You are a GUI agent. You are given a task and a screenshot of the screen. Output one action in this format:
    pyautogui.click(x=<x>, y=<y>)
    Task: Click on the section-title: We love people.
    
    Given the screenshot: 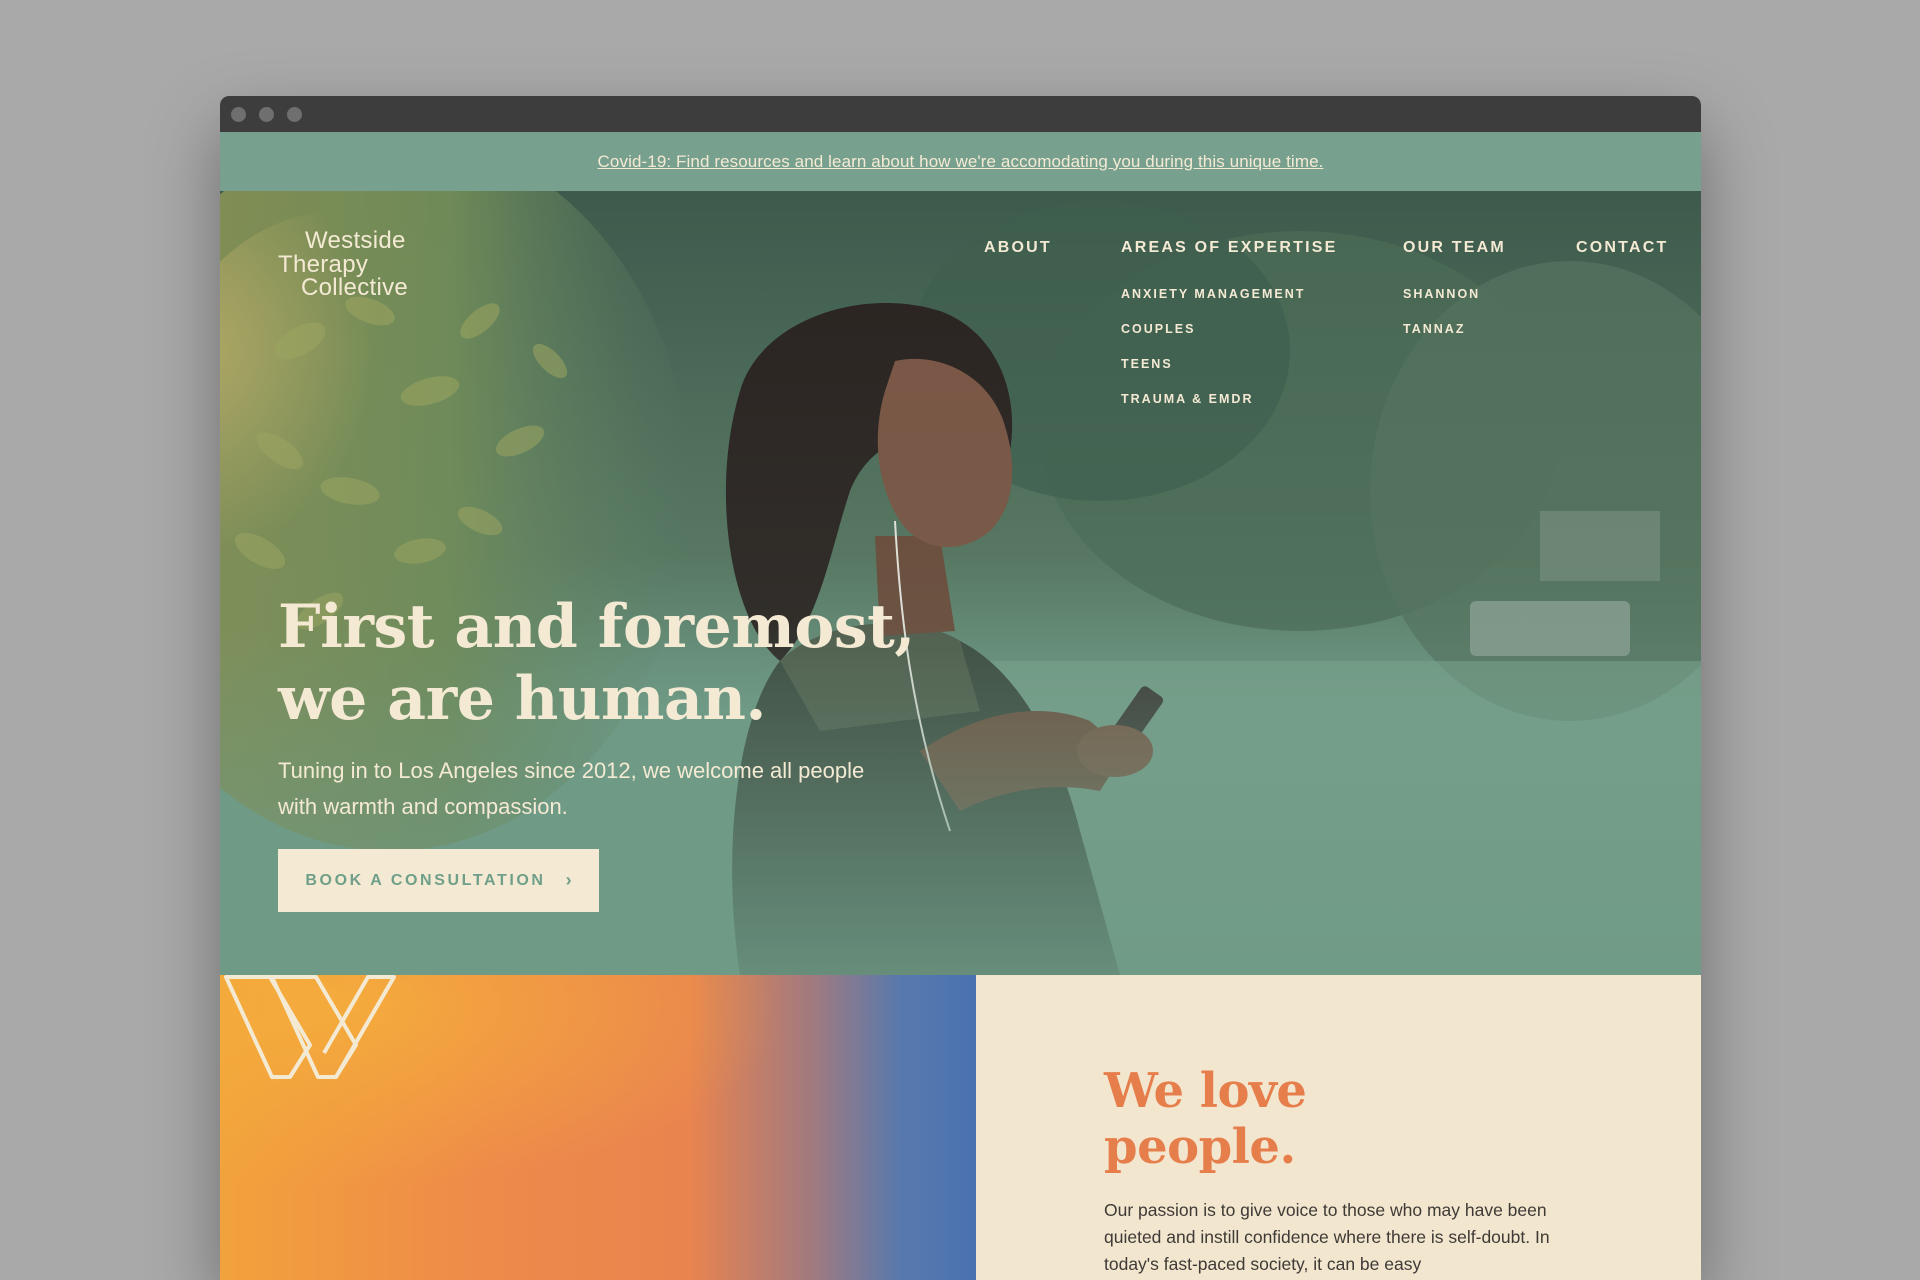 What is the action you would take?
    pyautogui.click(x=1205, y=1119)
    